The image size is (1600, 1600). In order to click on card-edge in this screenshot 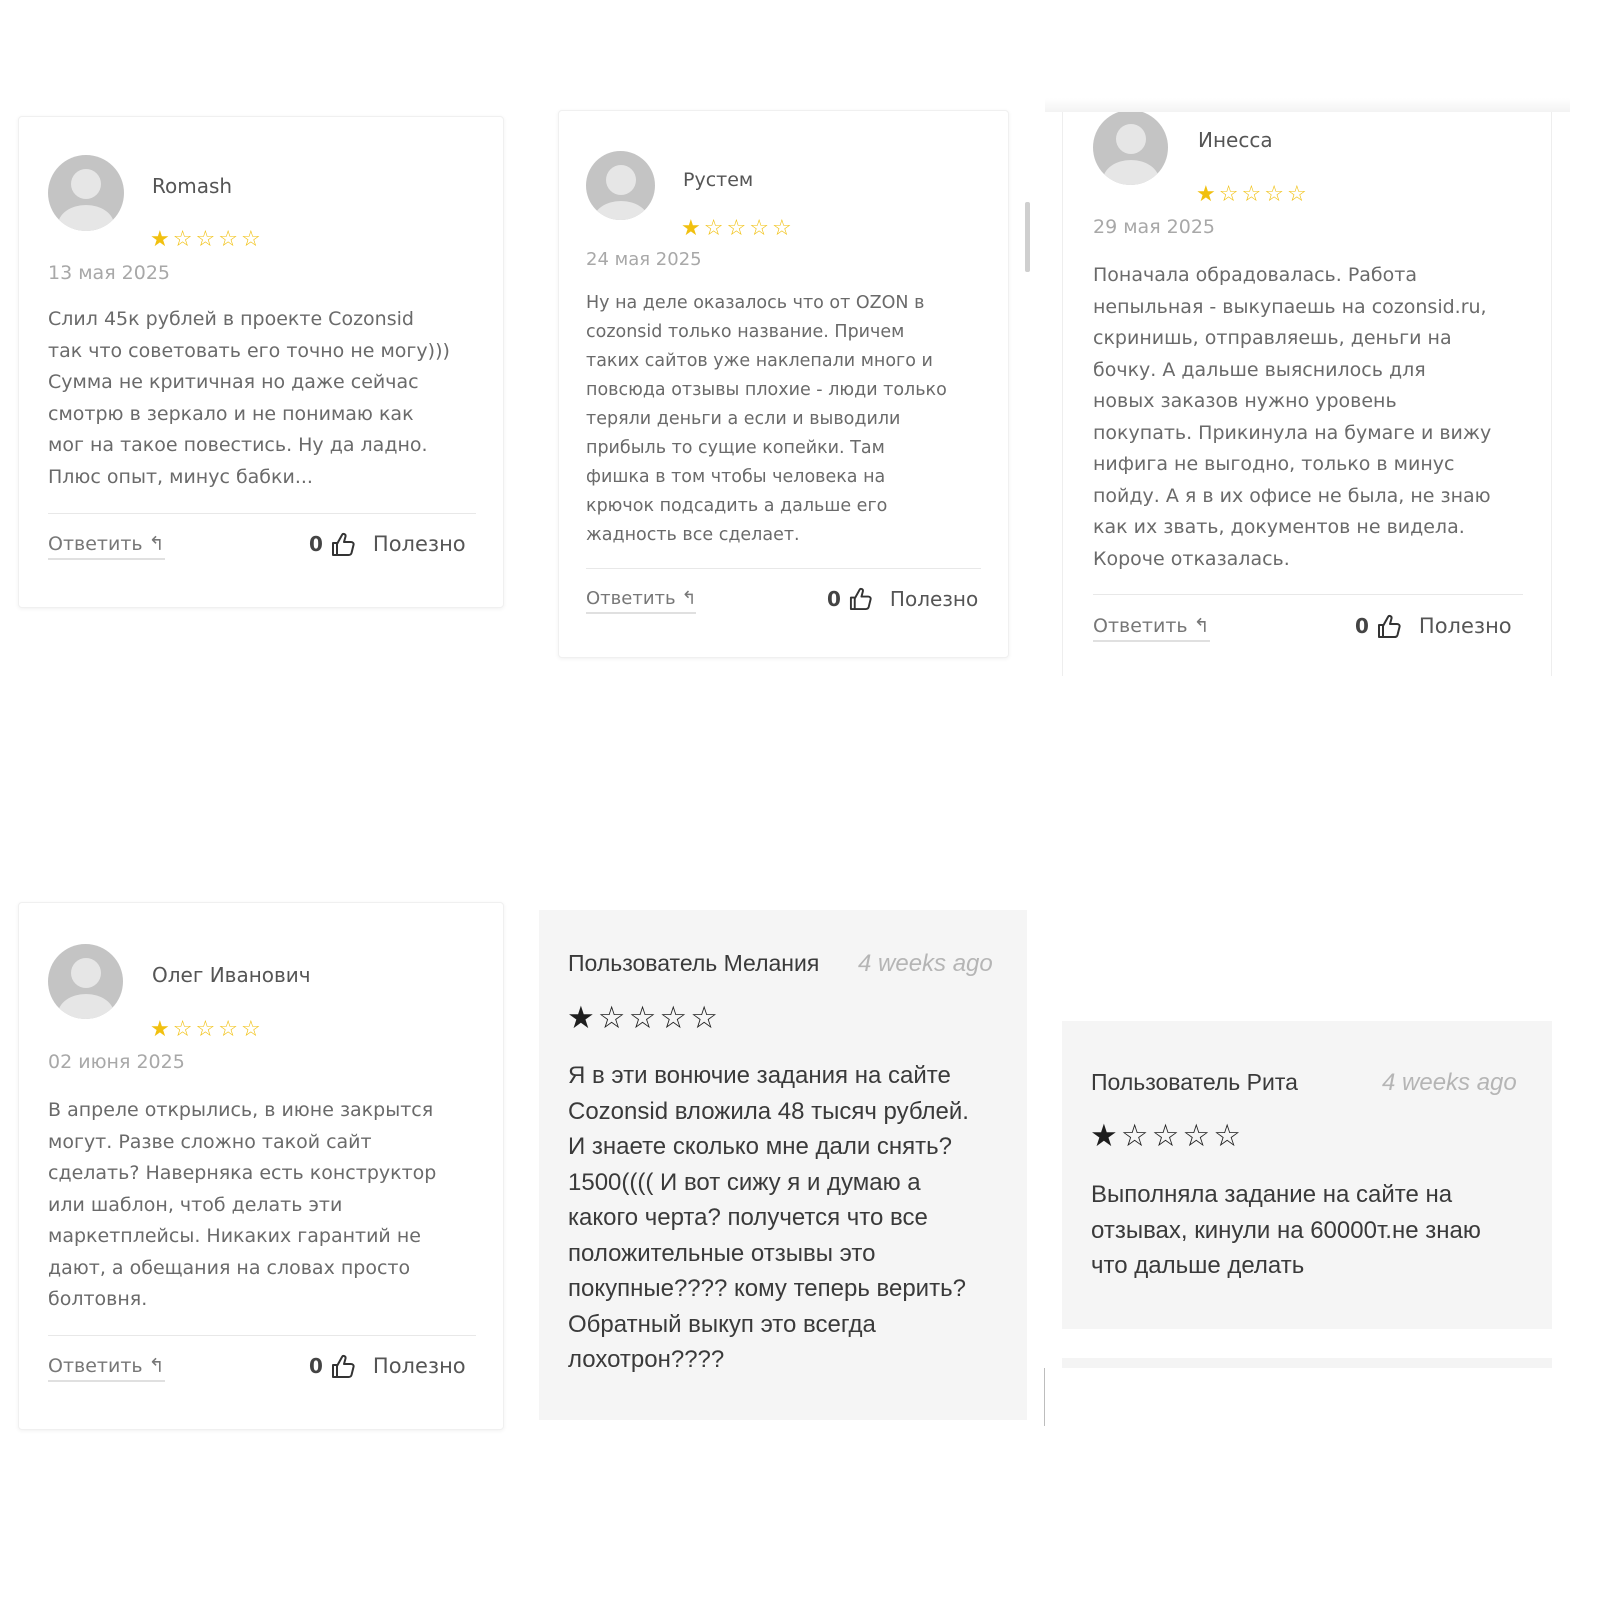, I will do `click(1307, 1363)`.